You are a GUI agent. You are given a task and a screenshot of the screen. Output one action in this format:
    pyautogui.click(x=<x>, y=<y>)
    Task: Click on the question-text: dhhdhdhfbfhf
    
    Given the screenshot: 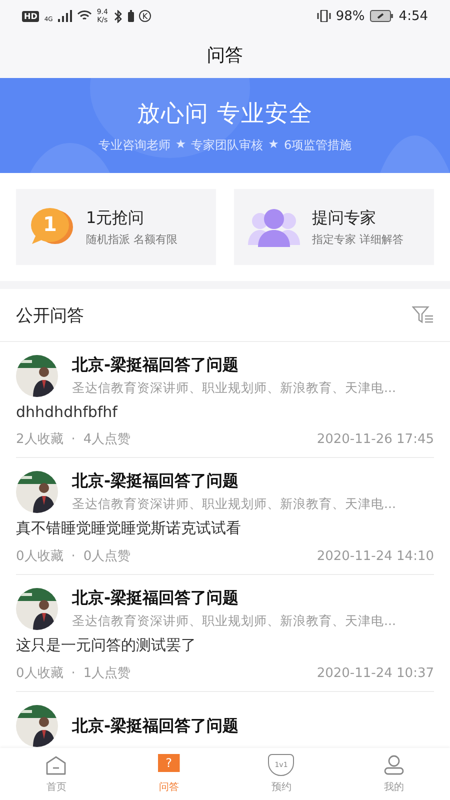 What is the action you would take?
    pyautogui.click(x=67, y=412)
    